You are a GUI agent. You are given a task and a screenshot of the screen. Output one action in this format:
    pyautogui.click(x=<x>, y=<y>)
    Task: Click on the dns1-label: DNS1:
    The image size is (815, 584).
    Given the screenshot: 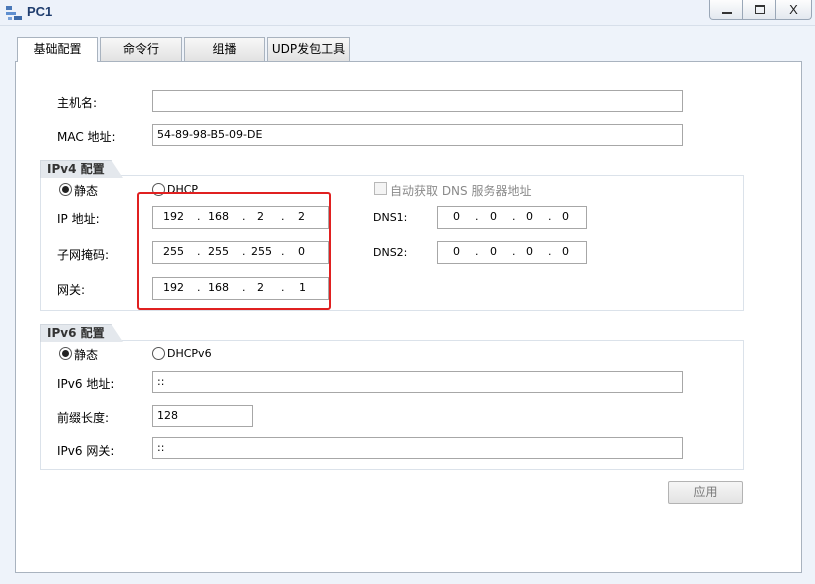 What is the action you would take?
    pyautogui.click(x=390, y=217)
    